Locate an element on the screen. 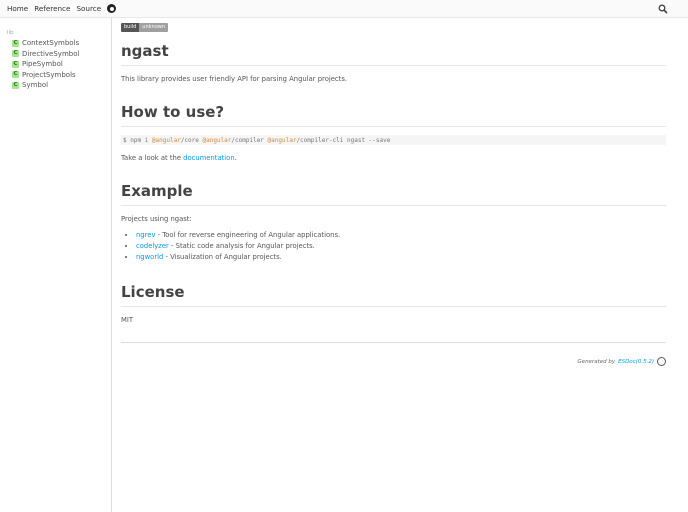 This screenshot has width=688, height=512. code-part: /compiler-cli ngast --save is located at coordinates (343, 140).